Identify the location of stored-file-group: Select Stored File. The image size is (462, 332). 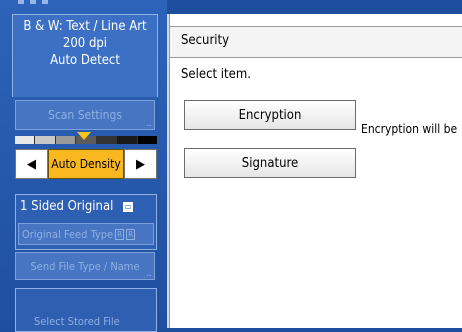
(86, 310).